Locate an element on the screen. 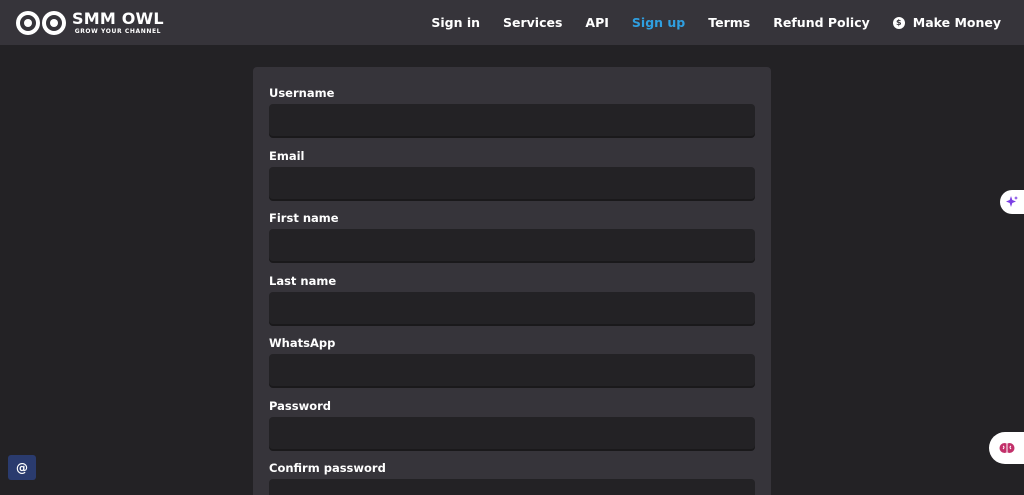  sparkle-icon is located at coordinates (1012, 201).